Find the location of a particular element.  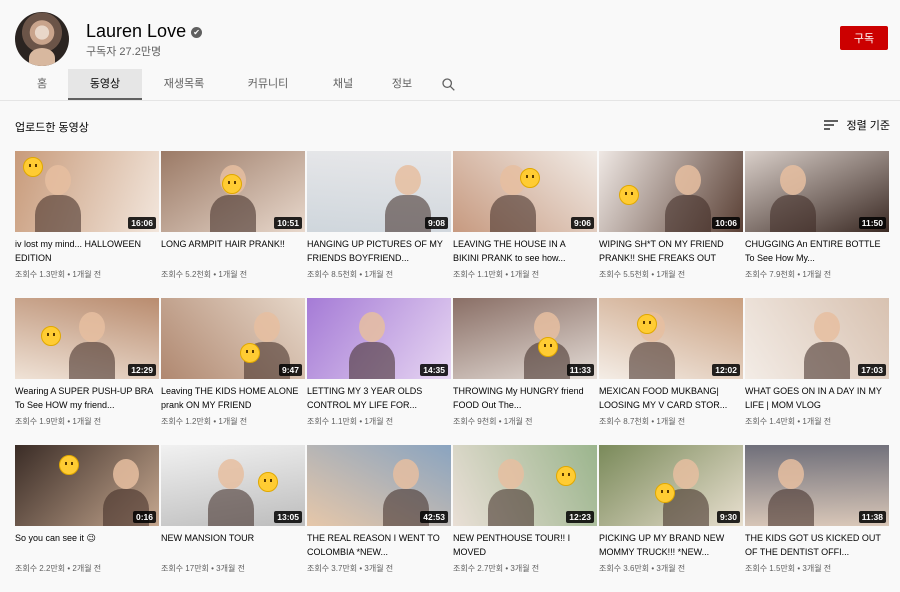

tab-videos: 동영상 is located at coordinates (105, 84).